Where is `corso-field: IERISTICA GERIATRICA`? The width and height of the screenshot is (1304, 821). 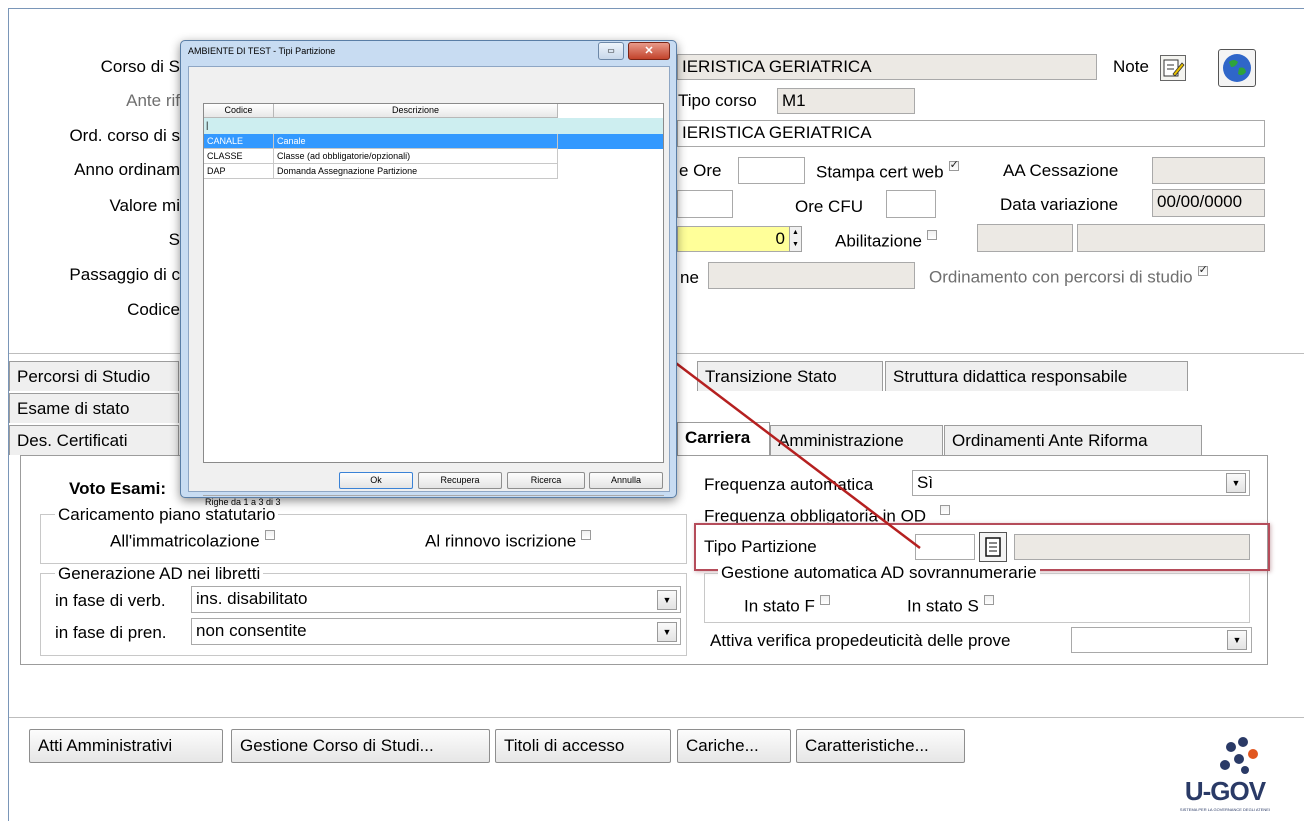
corso-field: IERISTICA GERIATRICA is located at coordinates (887, 67).